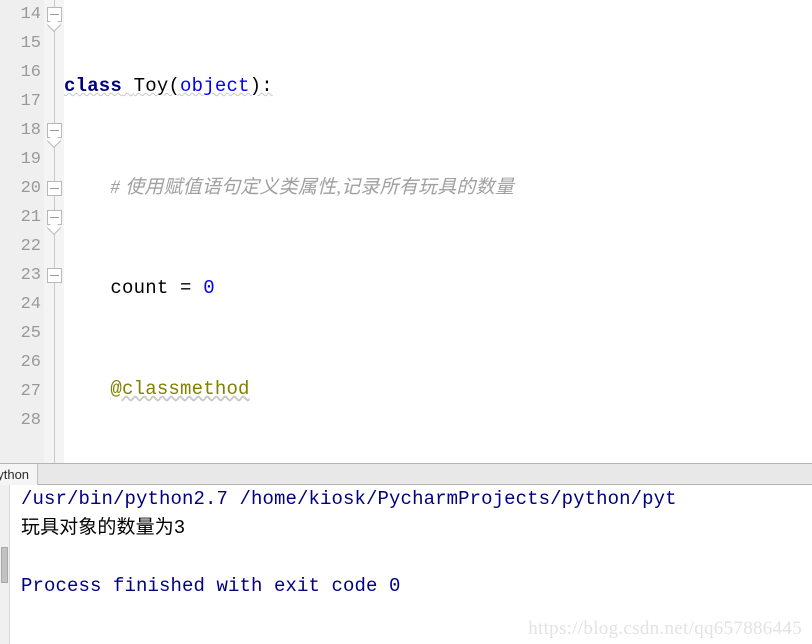 The height and width of the screenshot is (644, 812). I want to click on console-scrollbar, so click(5, 564).